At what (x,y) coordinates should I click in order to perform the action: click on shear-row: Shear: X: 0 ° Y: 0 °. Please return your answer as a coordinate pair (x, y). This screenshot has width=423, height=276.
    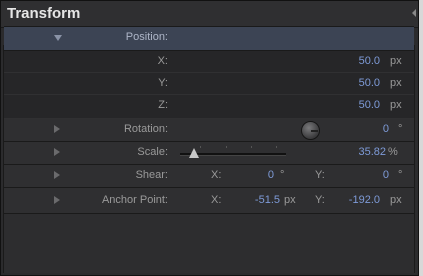
    Looking at the image, I should click on (209, 176).